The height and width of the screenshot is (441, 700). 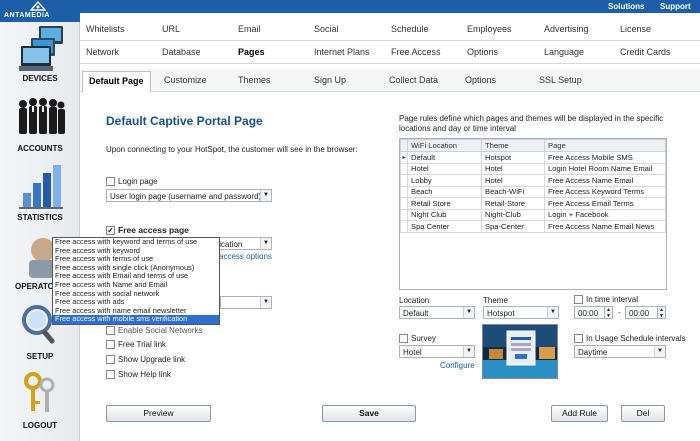 I want to click on free-access-checkbox-row: Free access page, so click(x=147, y=230).